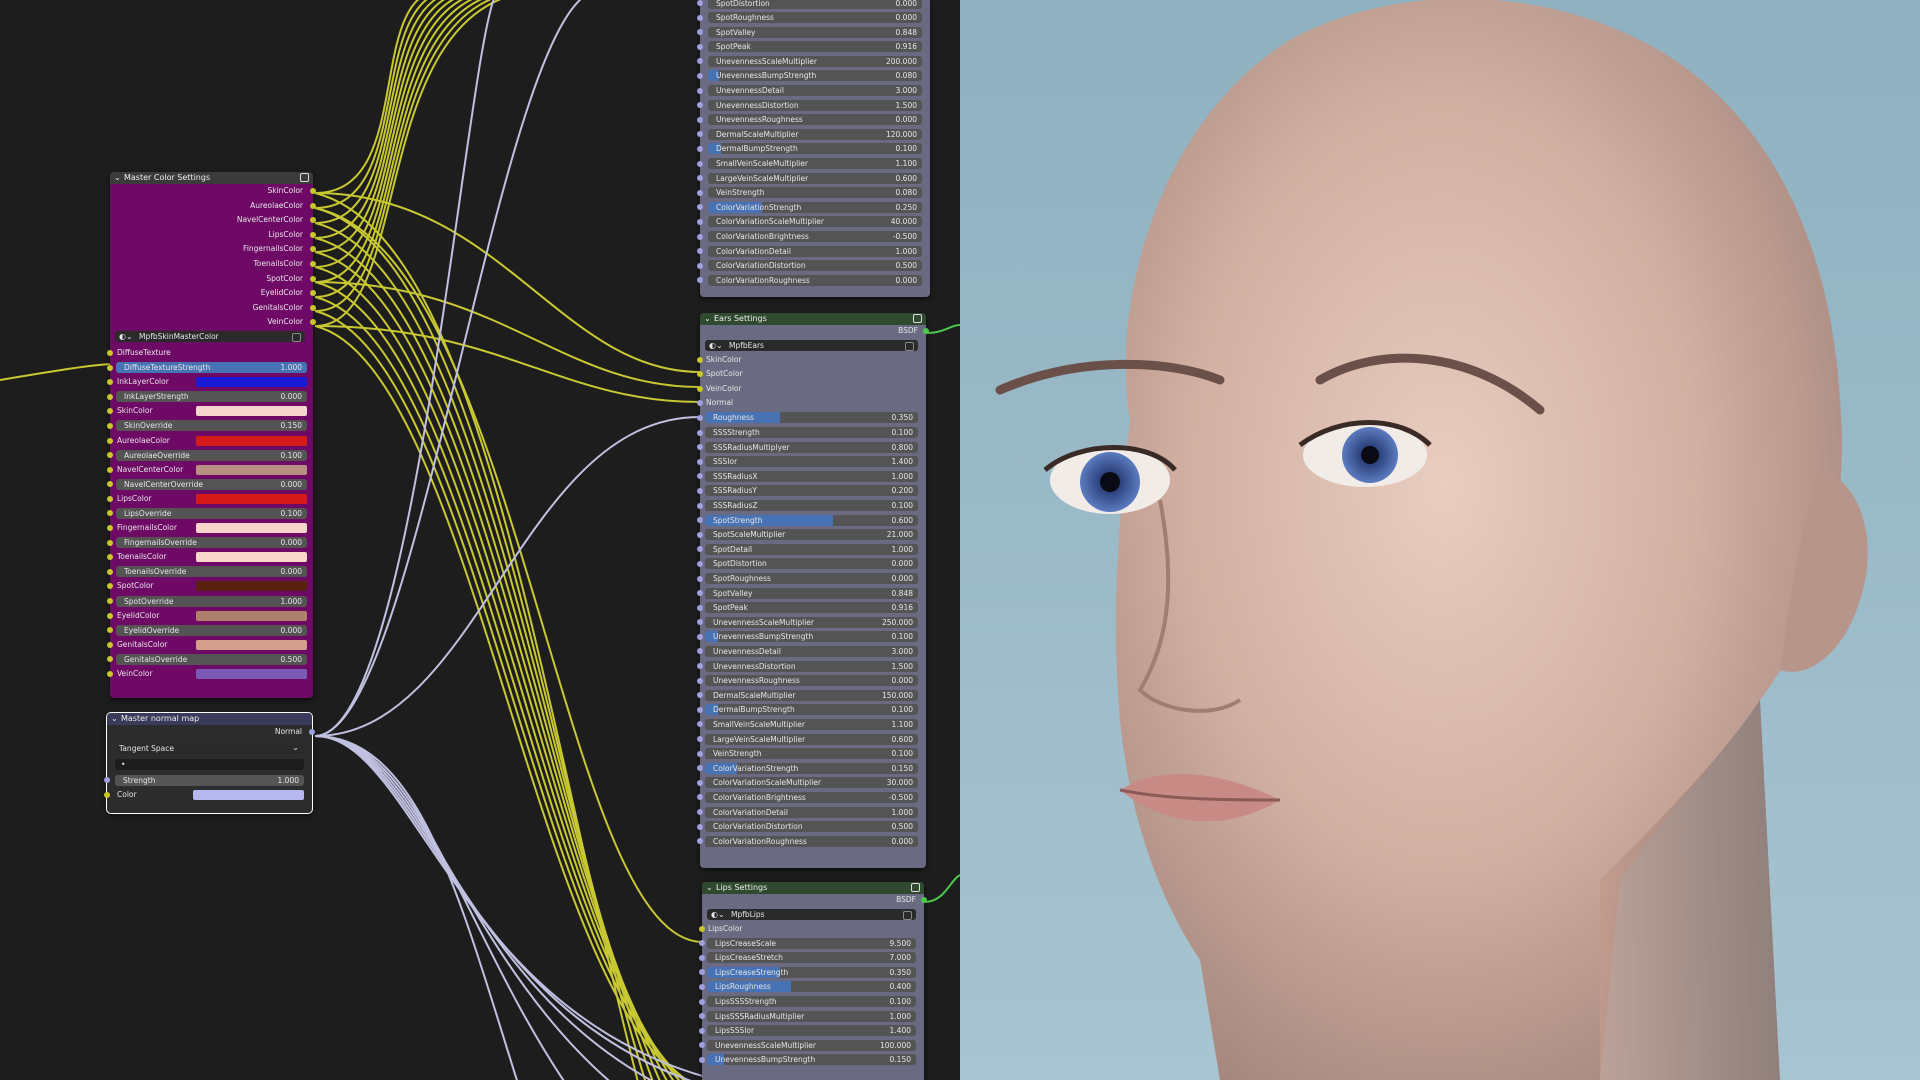 The height and width of the screenshot is (1080, 1920). What do you see at coordinates (811, 914) in the screenshot?
I see `node-group-selector: ◐⌄ MpfbLips` at bounding box center [811, 914].